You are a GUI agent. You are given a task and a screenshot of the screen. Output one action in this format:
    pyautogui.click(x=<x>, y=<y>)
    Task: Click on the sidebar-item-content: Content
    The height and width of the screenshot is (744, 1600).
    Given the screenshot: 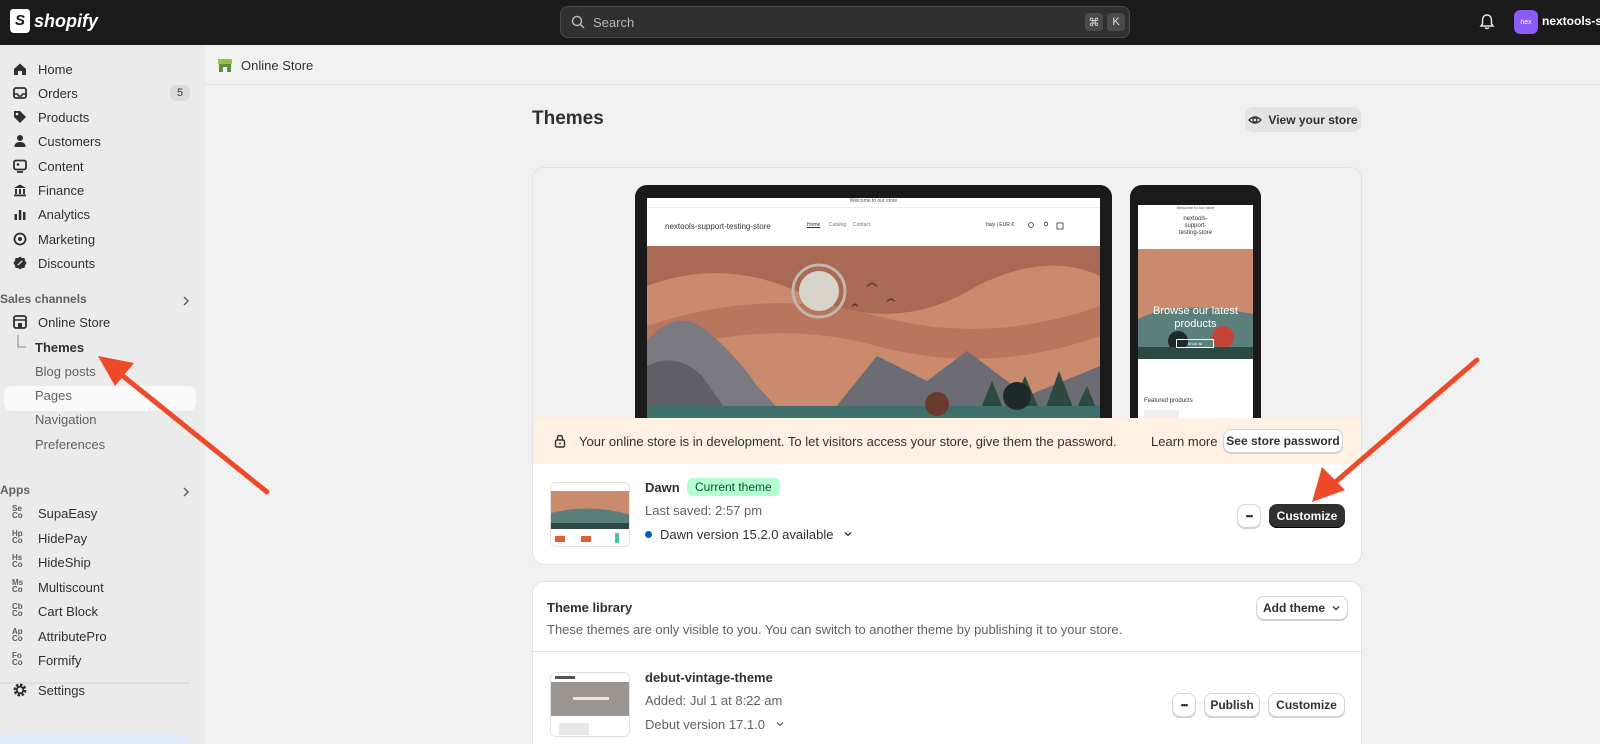 What is the action you would take?
    pyautogui.click(x=48, y=166)
    